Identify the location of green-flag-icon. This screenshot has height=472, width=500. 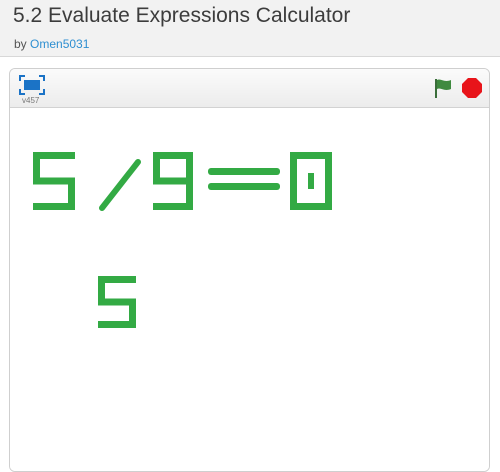
(443, 88).